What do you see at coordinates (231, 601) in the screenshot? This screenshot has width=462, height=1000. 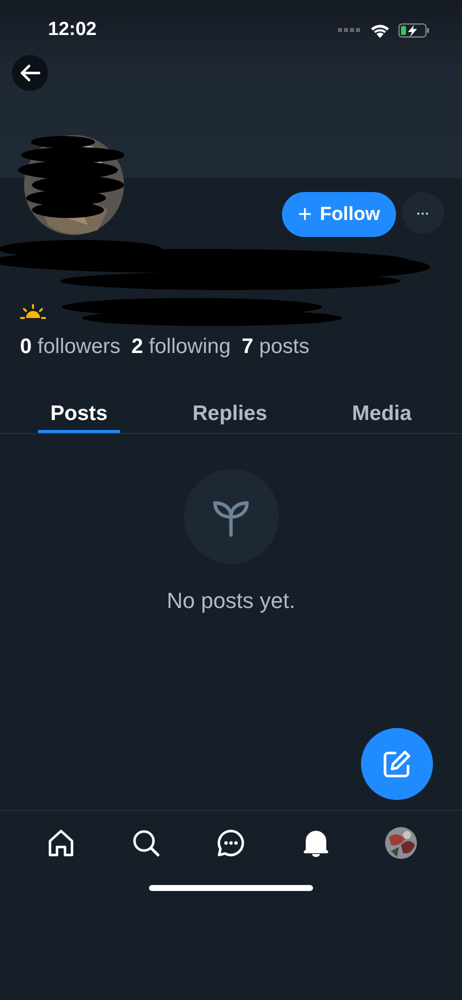 I see `empty-message: No posts yet.` at bounding box center [231, 601].